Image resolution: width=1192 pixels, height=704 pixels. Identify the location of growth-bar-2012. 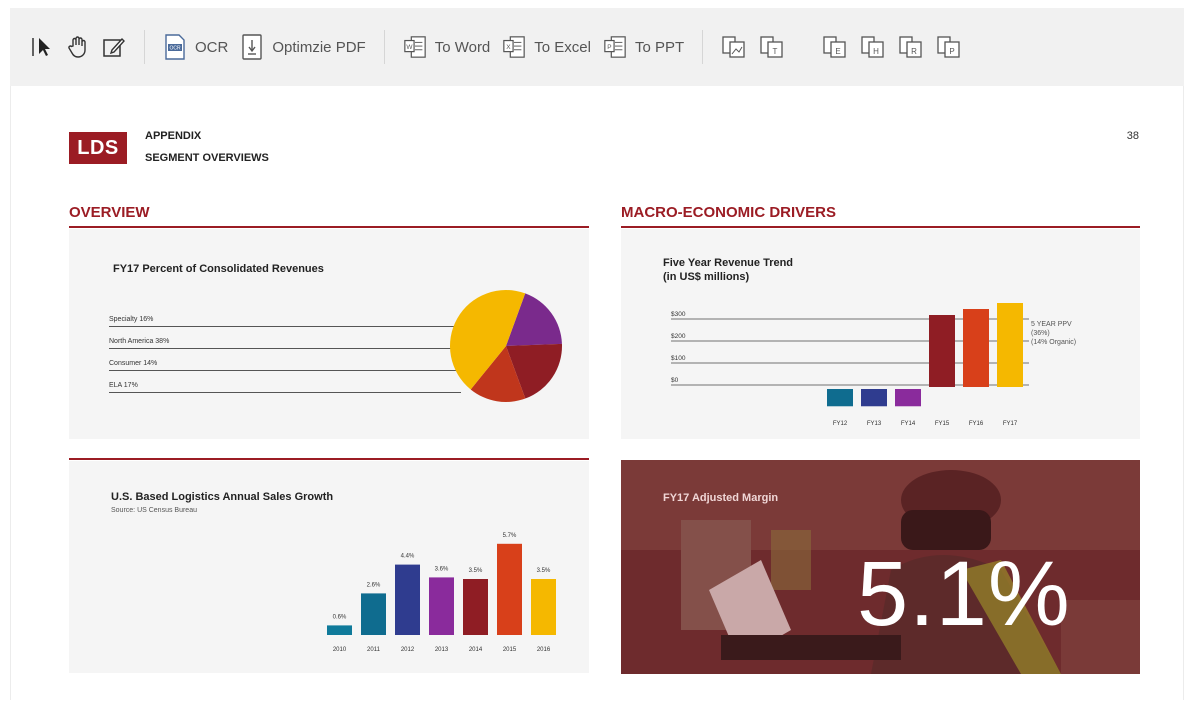
(407, 599).